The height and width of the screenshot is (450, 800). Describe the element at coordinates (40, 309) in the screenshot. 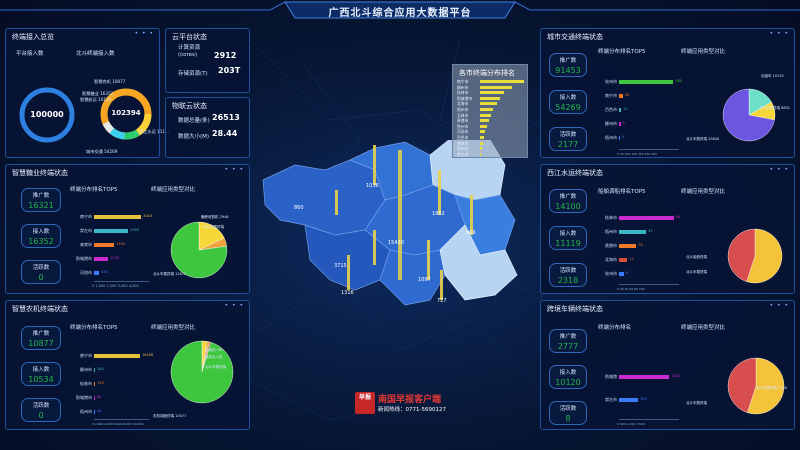

I see `panel-title: 智慧农机终端状态` at that location.